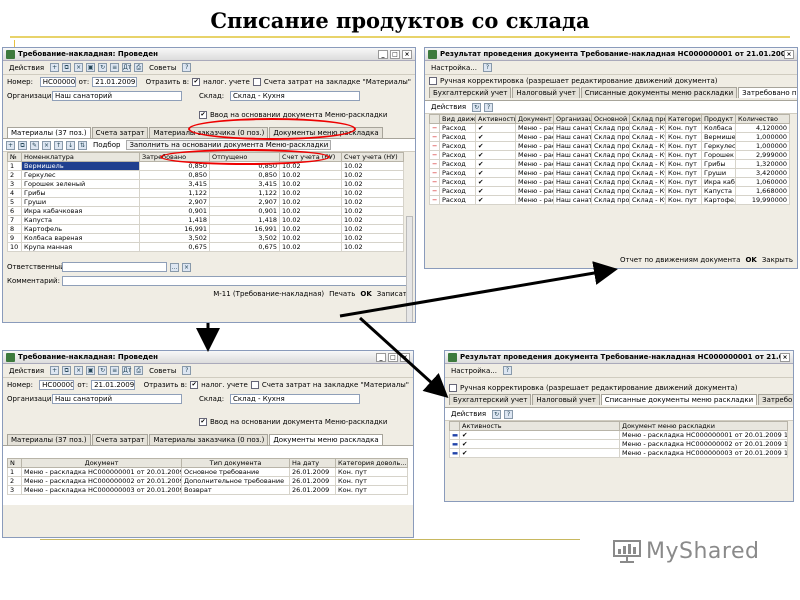 The width and height of the screenshot is (800, 600). What do you see at coordinates (457, 119) in the screenshot?
I see `col-movement-kind: Вид движения` at bounding box center [457, 119].